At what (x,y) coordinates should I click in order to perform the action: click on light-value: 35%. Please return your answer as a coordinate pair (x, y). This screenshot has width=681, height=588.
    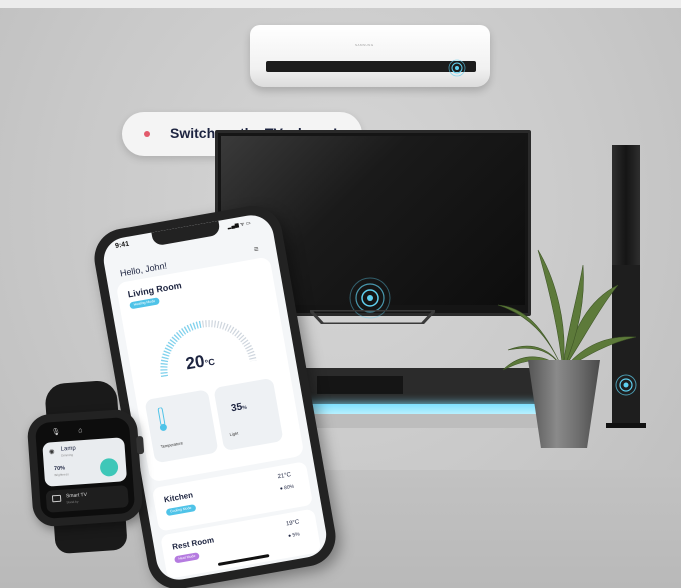
    Looking at the image, I should click on (239, 408).